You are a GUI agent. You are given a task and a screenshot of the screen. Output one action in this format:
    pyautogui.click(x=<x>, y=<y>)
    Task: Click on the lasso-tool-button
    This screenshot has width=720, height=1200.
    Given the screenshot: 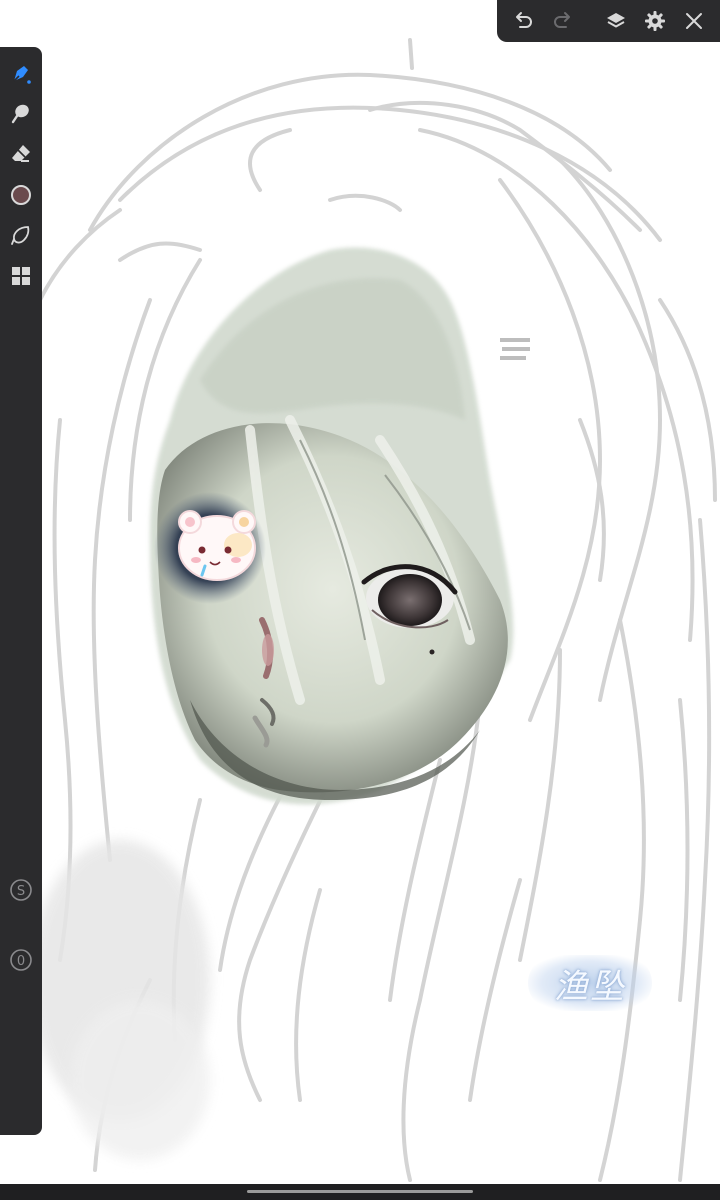 What is the action you would take?
    pyautogui.click(x=21, y=235)
    